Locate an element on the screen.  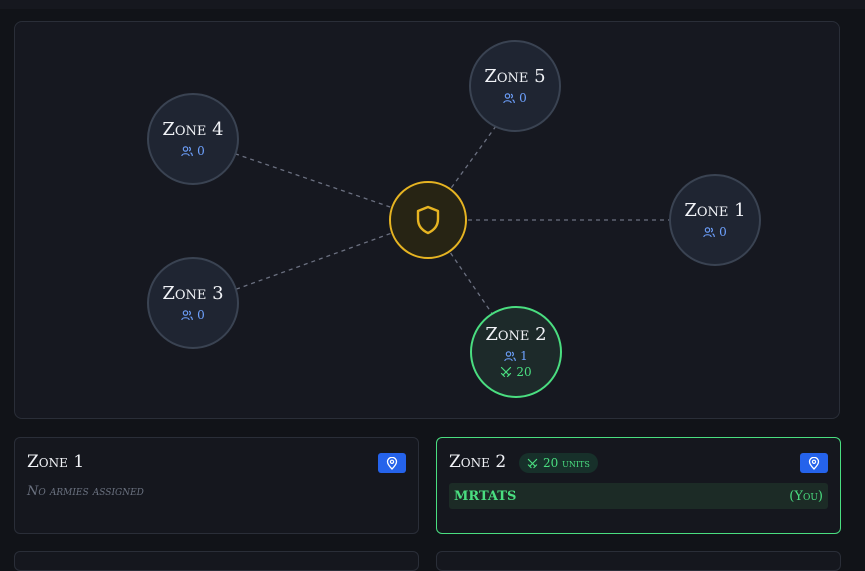
zone-node-2: Zone 2 1 20 is located at coordinates (516, 352).